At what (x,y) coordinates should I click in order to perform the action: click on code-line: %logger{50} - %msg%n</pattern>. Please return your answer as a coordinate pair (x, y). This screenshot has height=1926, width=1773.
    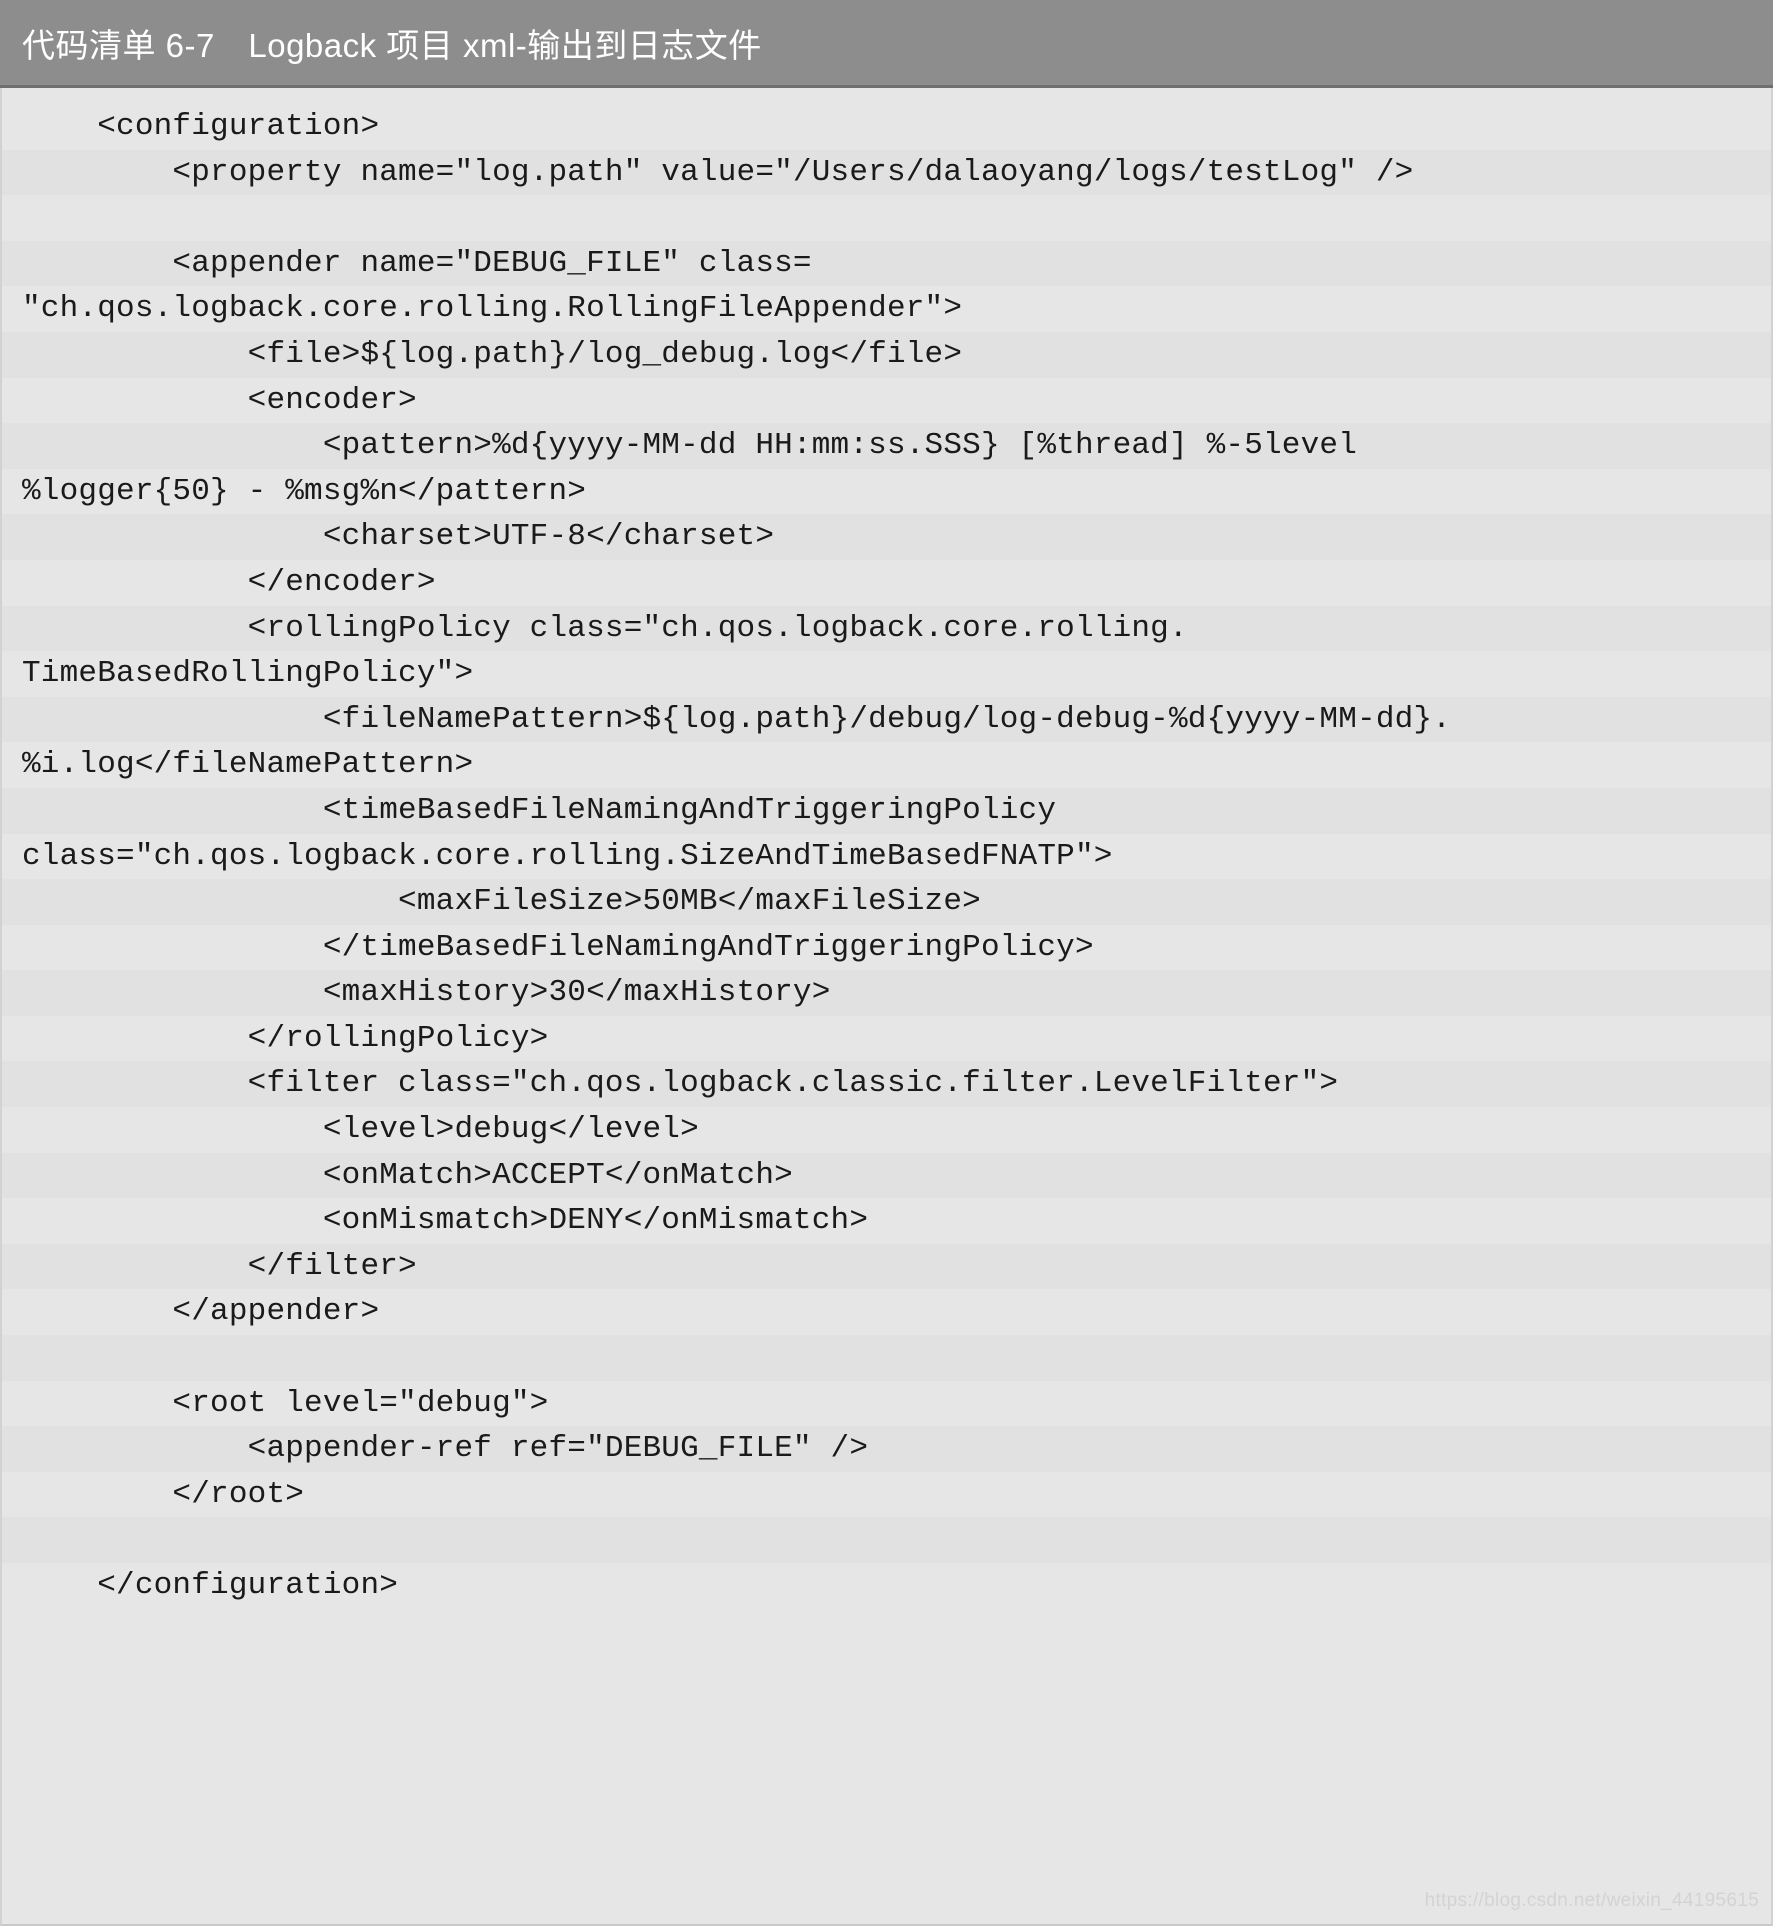
    Looking at the image, I should click on (304, 491).